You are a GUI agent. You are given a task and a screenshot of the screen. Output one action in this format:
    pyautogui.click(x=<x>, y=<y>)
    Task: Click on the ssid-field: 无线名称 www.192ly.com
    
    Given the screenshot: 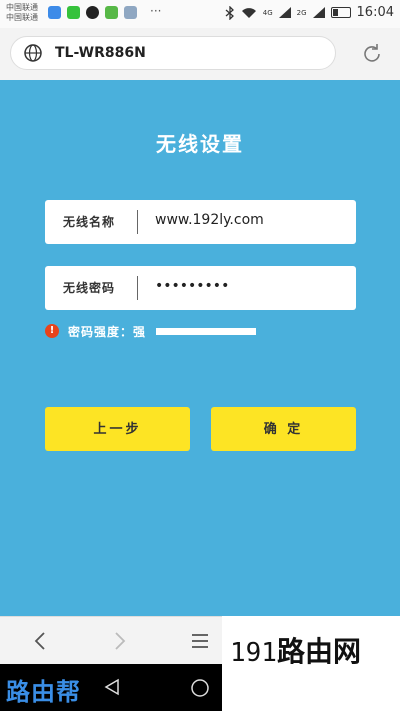 What is the action you would take?
    pyautogui.click(x=200, y=222)
    